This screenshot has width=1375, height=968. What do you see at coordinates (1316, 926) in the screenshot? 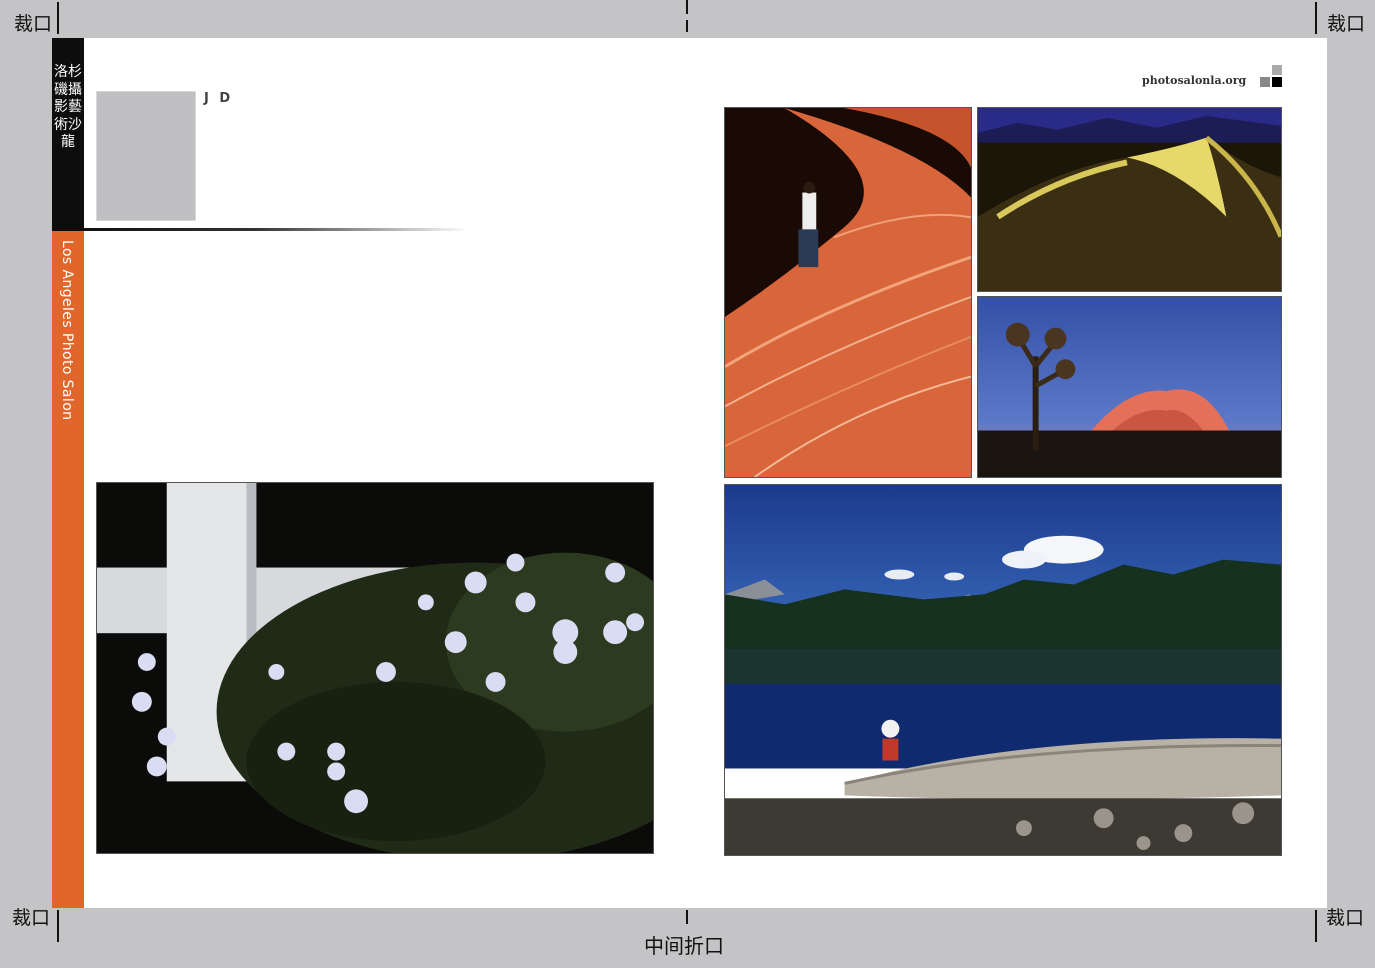
I see `crop-line-bottom-right` at bounding box center [1316, 926].